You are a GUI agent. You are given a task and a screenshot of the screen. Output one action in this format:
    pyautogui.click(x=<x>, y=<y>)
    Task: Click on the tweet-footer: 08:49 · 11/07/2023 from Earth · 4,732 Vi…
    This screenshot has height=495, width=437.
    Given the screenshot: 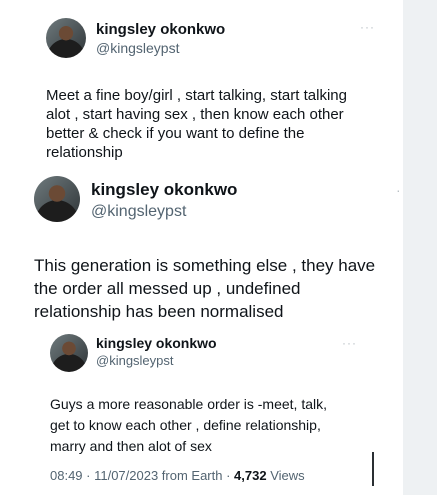 What is the action you would take?
    pyautogui.click(x=177, y=475)
    